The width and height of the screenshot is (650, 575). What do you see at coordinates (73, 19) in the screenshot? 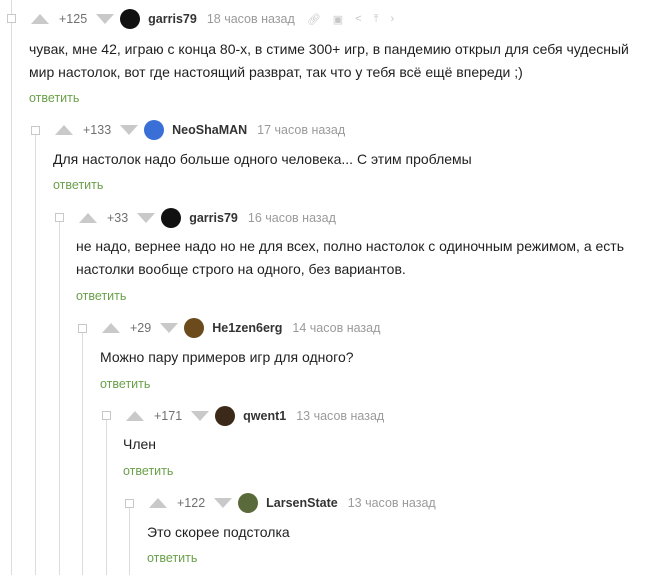
I see `comment-rating: +125` at bounding box center [73, 19].